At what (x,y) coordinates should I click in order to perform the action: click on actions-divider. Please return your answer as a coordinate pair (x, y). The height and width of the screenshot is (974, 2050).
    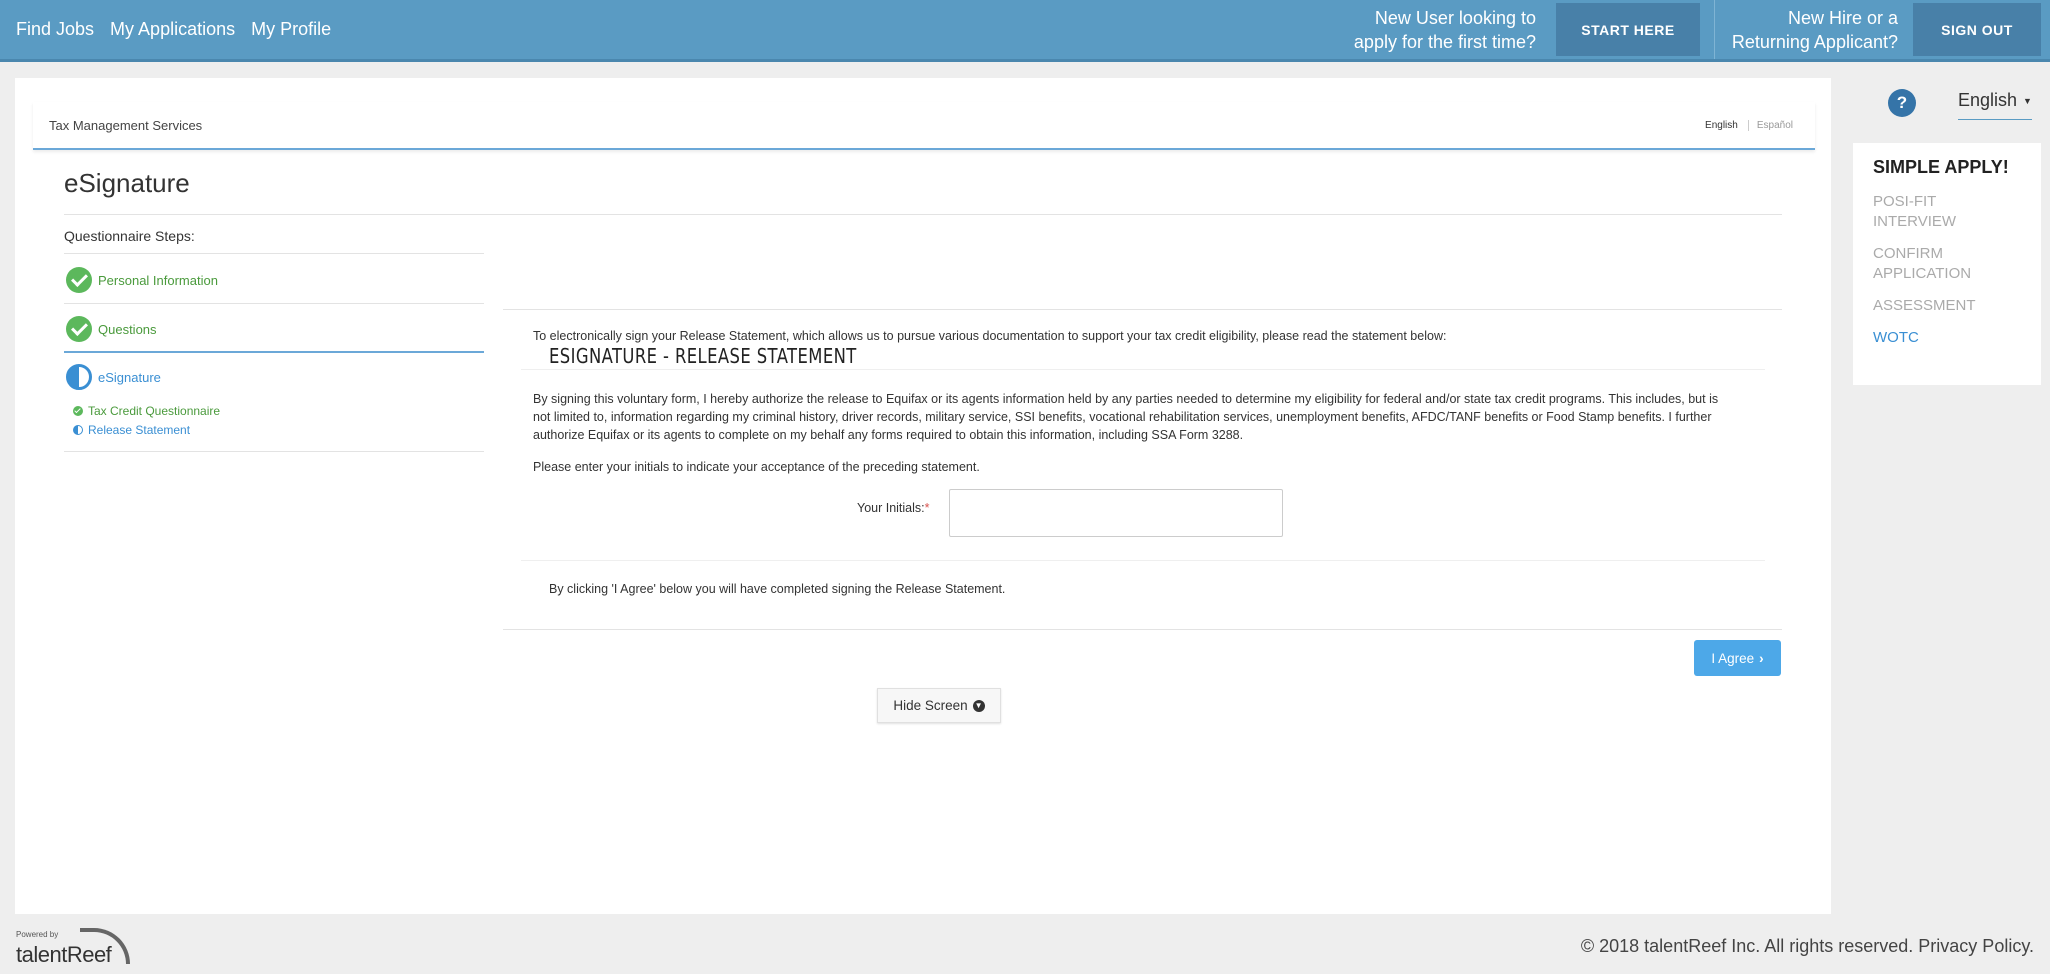
    Looking at the image, I should click on (1142, 629).